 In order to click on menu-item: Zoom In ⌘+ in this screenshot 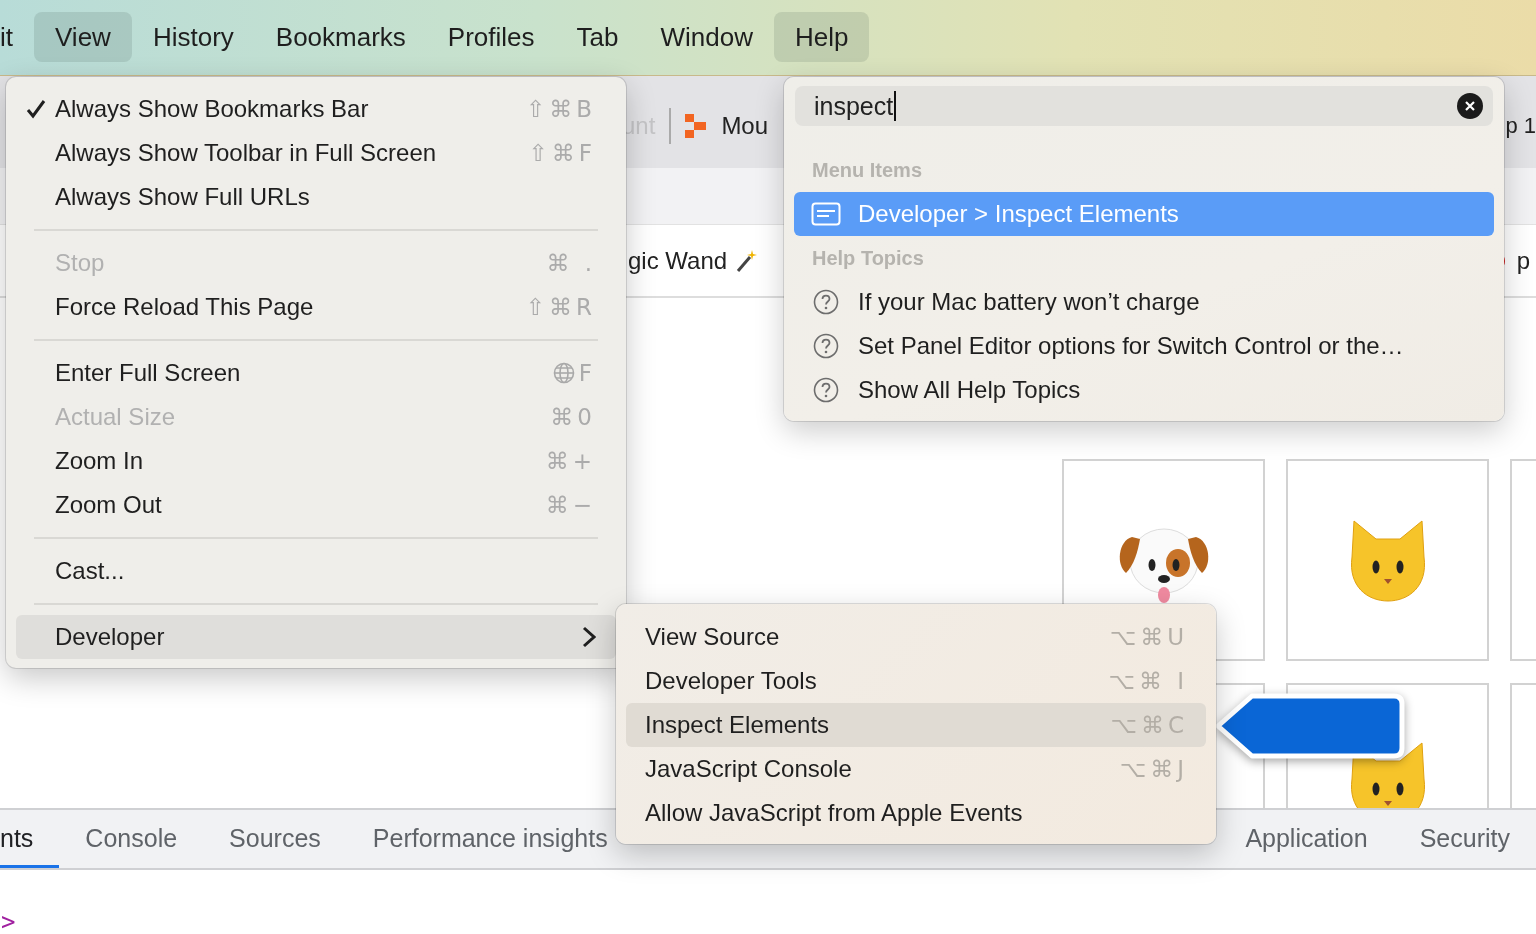, I will do `click(316, 461)`.